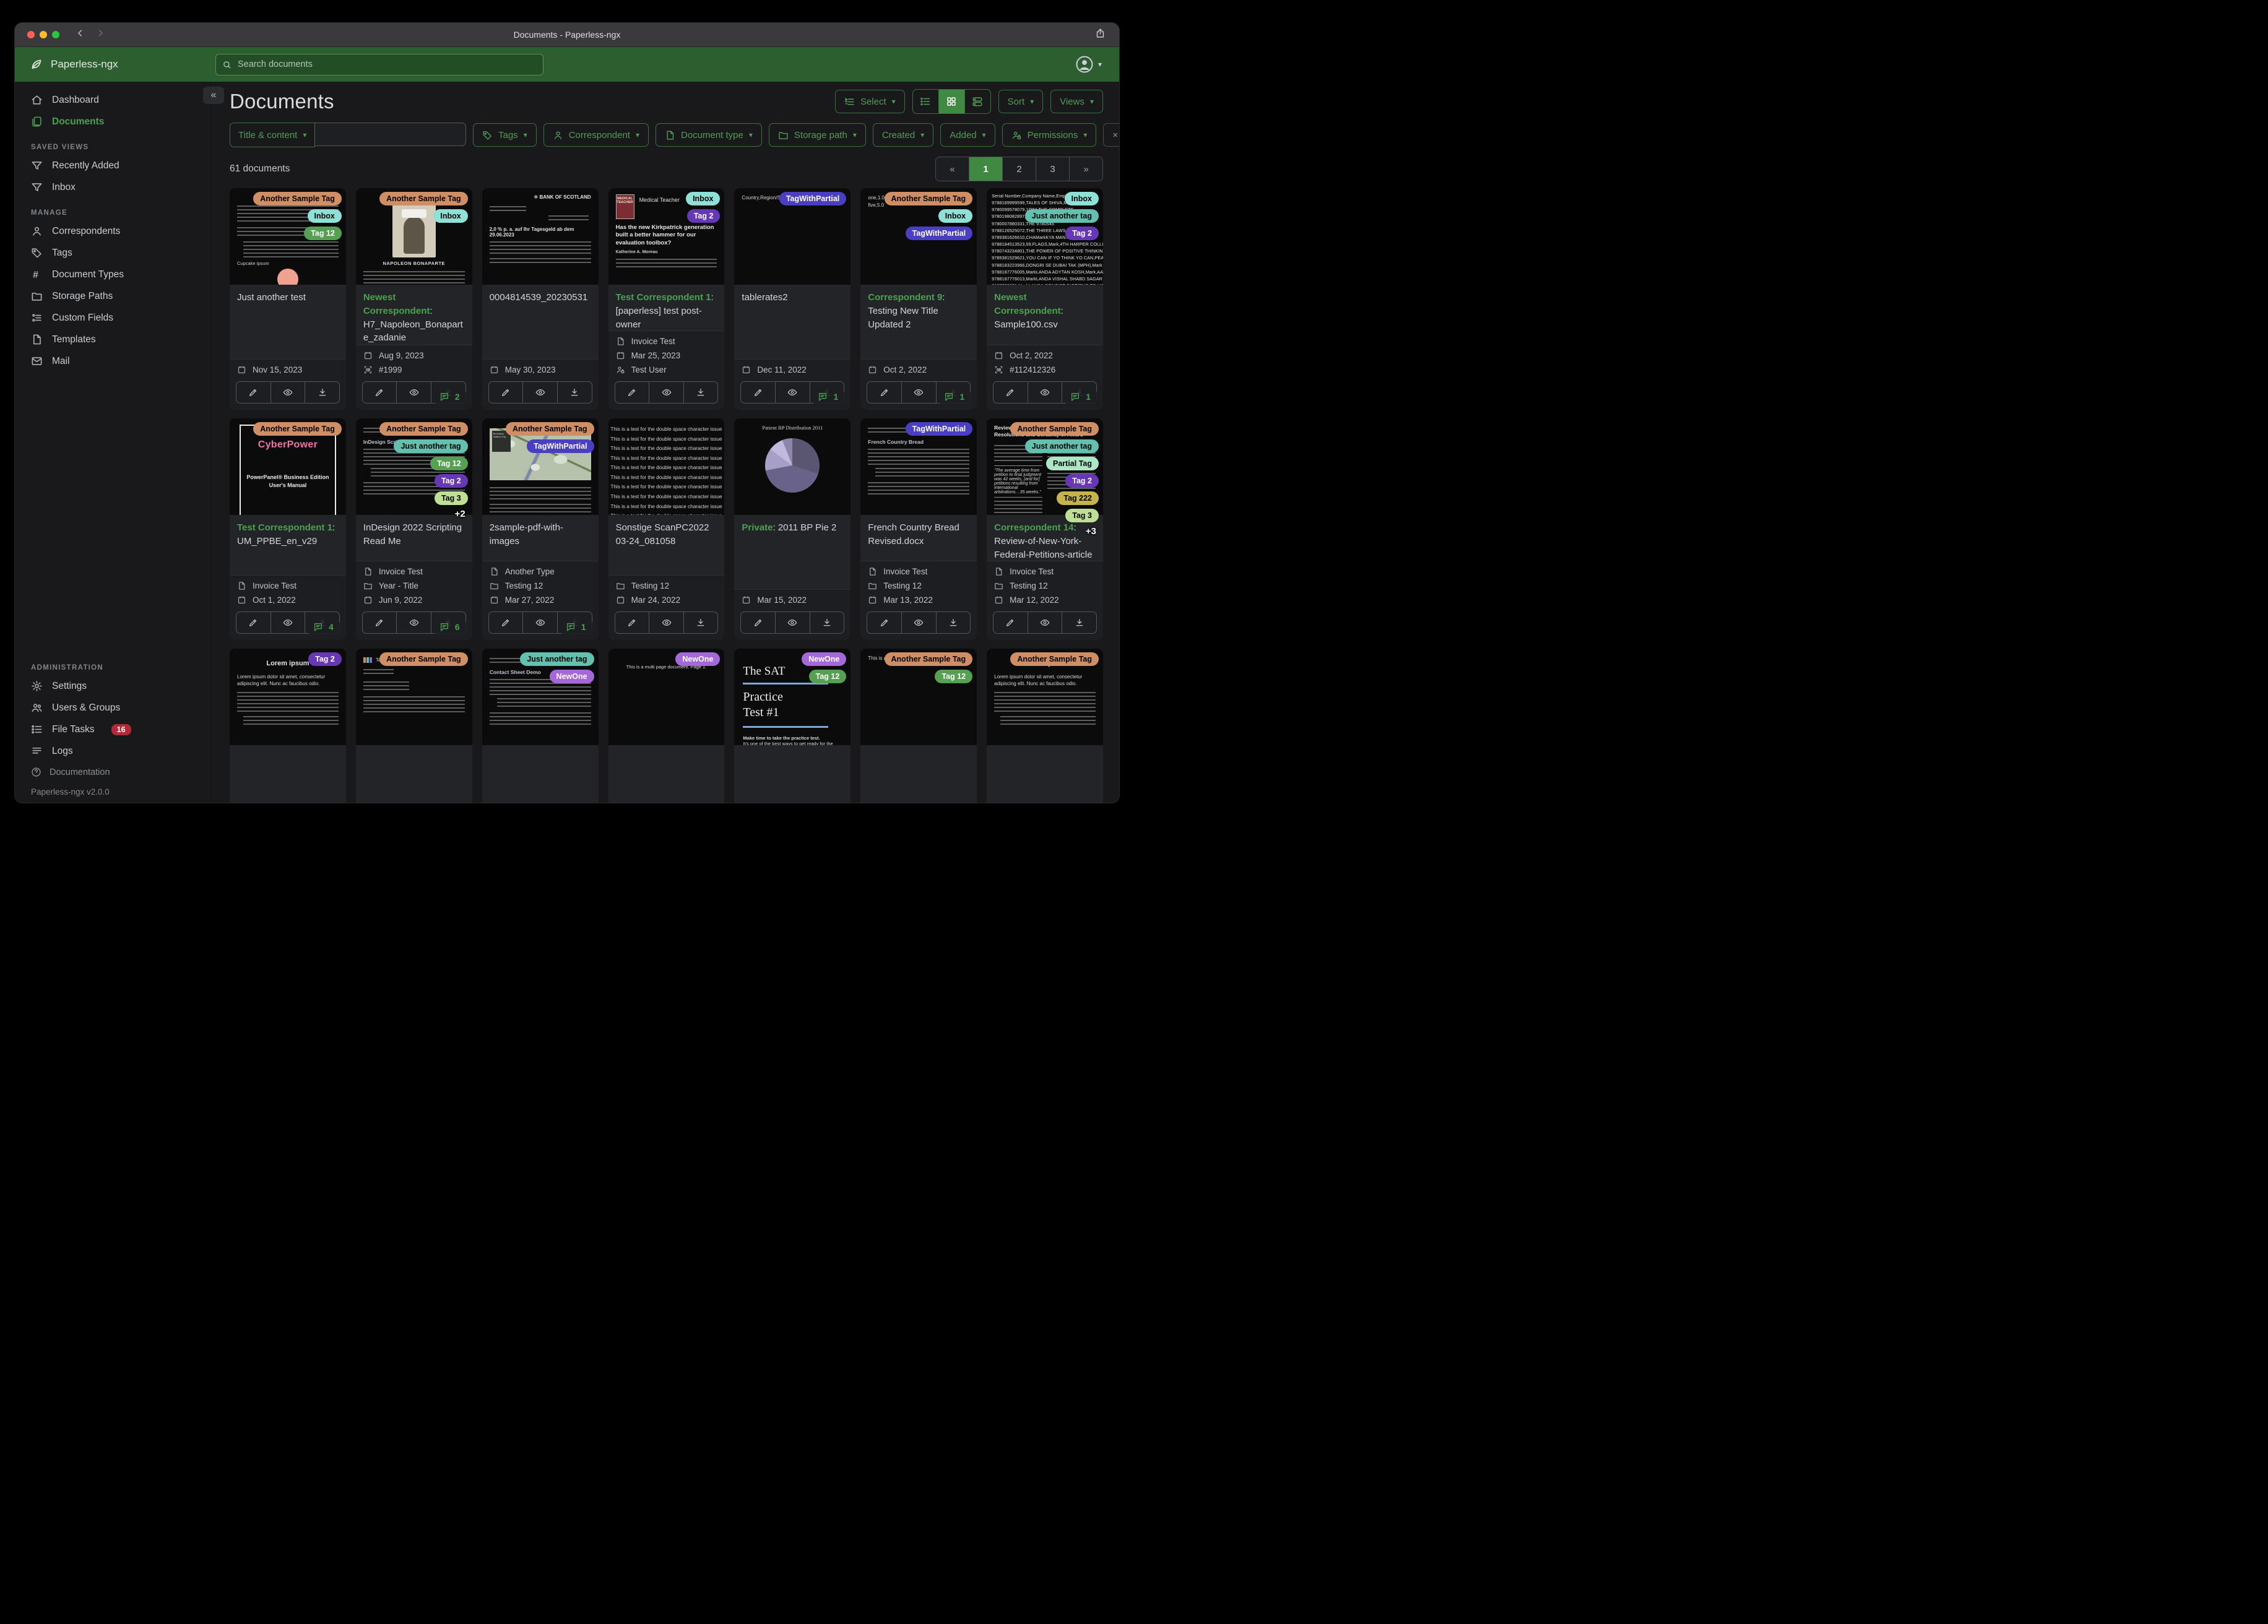  Describe the element at coordinates (1111, 135) in the screenshot. I see `reset-filters-button: ×Reset filters` at that location.